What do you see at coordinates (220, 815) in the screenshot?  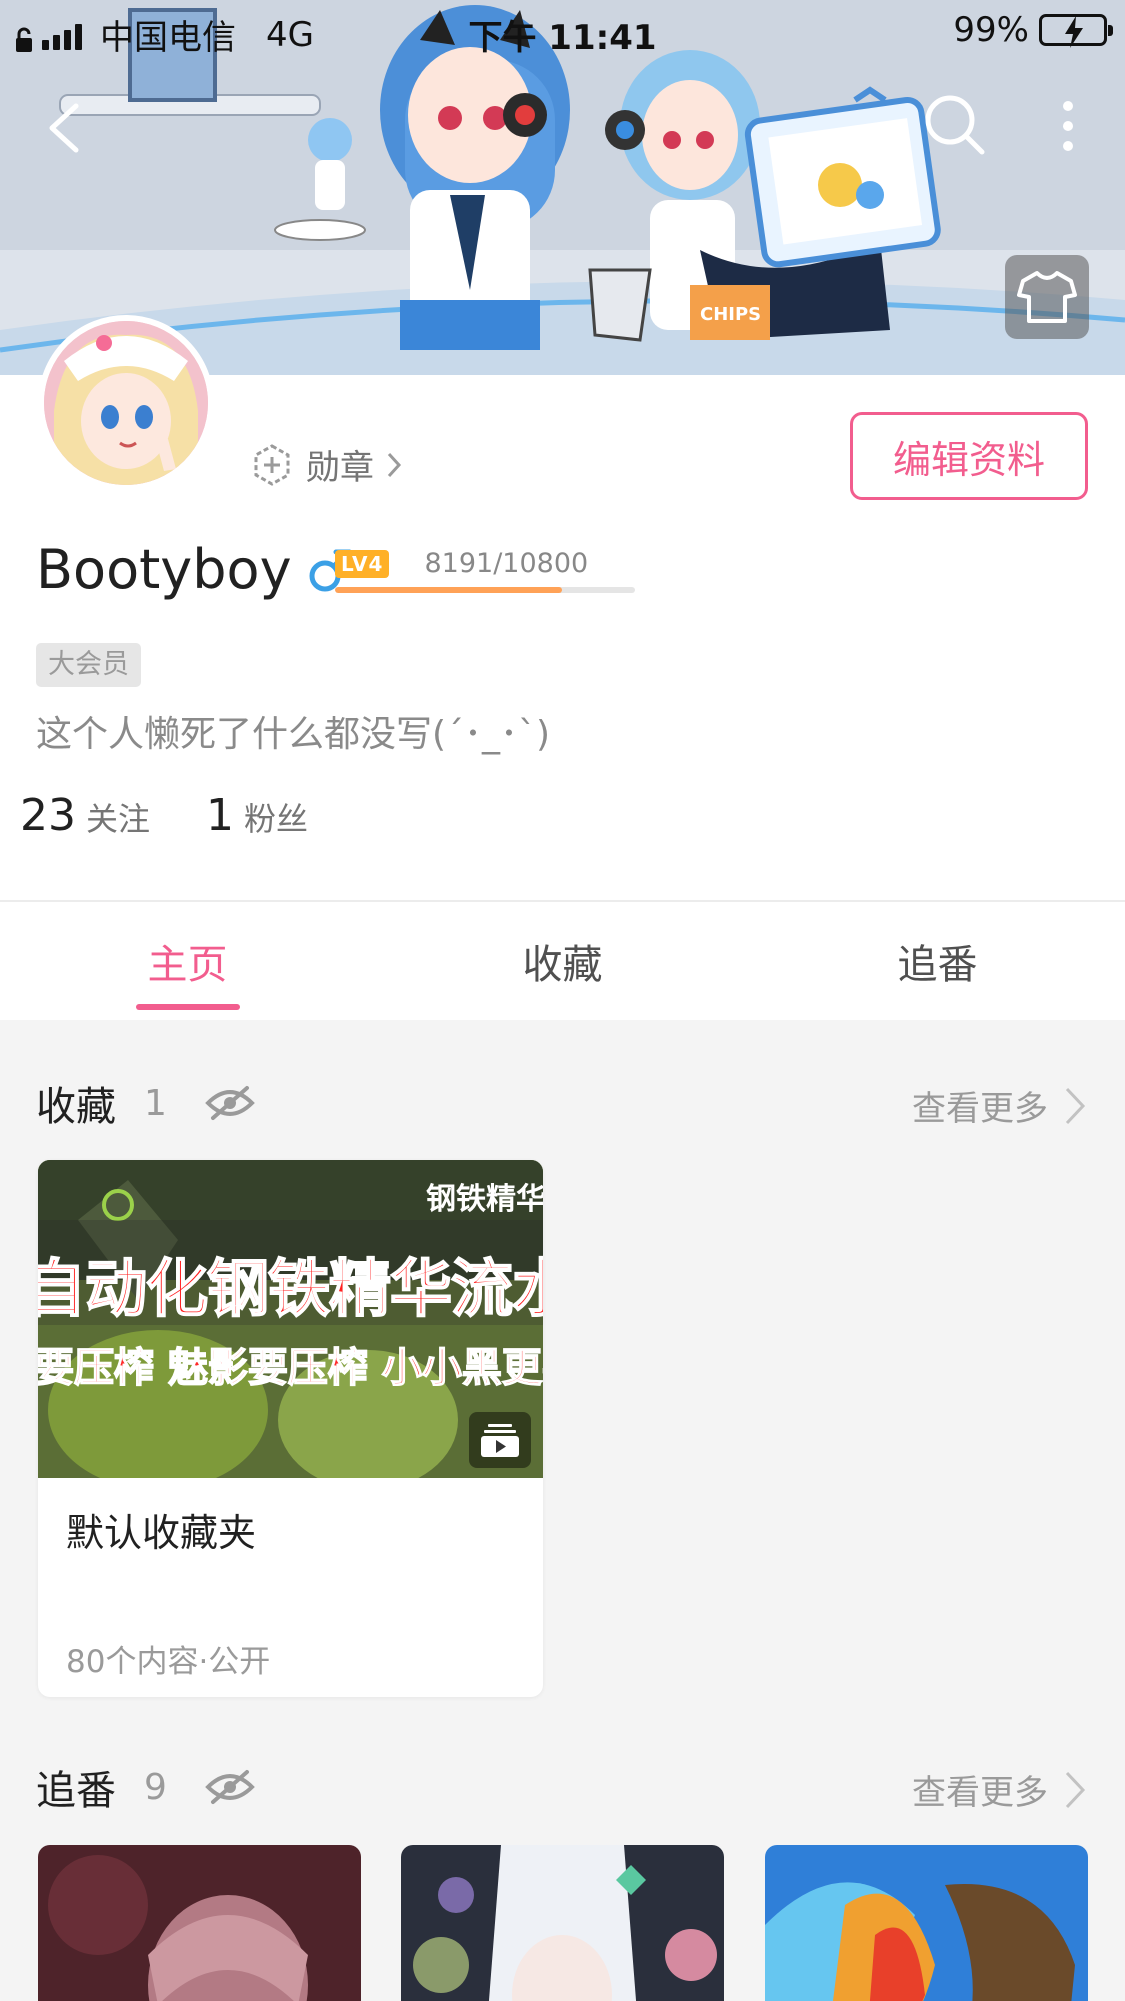 I see `followers-count: 1` at bounding box center [220, 815].